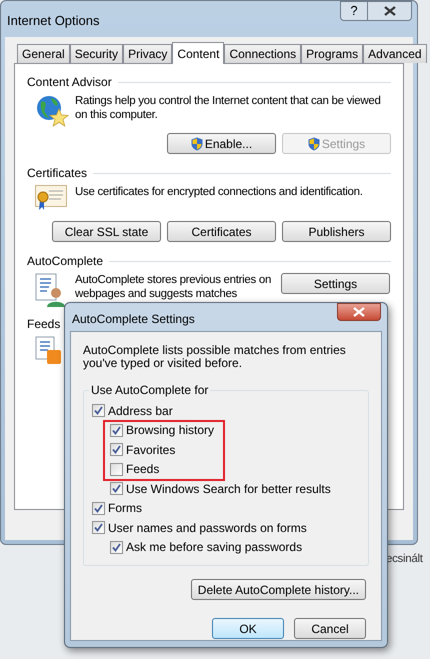 This screenshot has width=430, height=659. What do you see at coordinates (335, 283) in the screenshot?
I see `dialog-button: Settings` at bounding box center [335, 283].